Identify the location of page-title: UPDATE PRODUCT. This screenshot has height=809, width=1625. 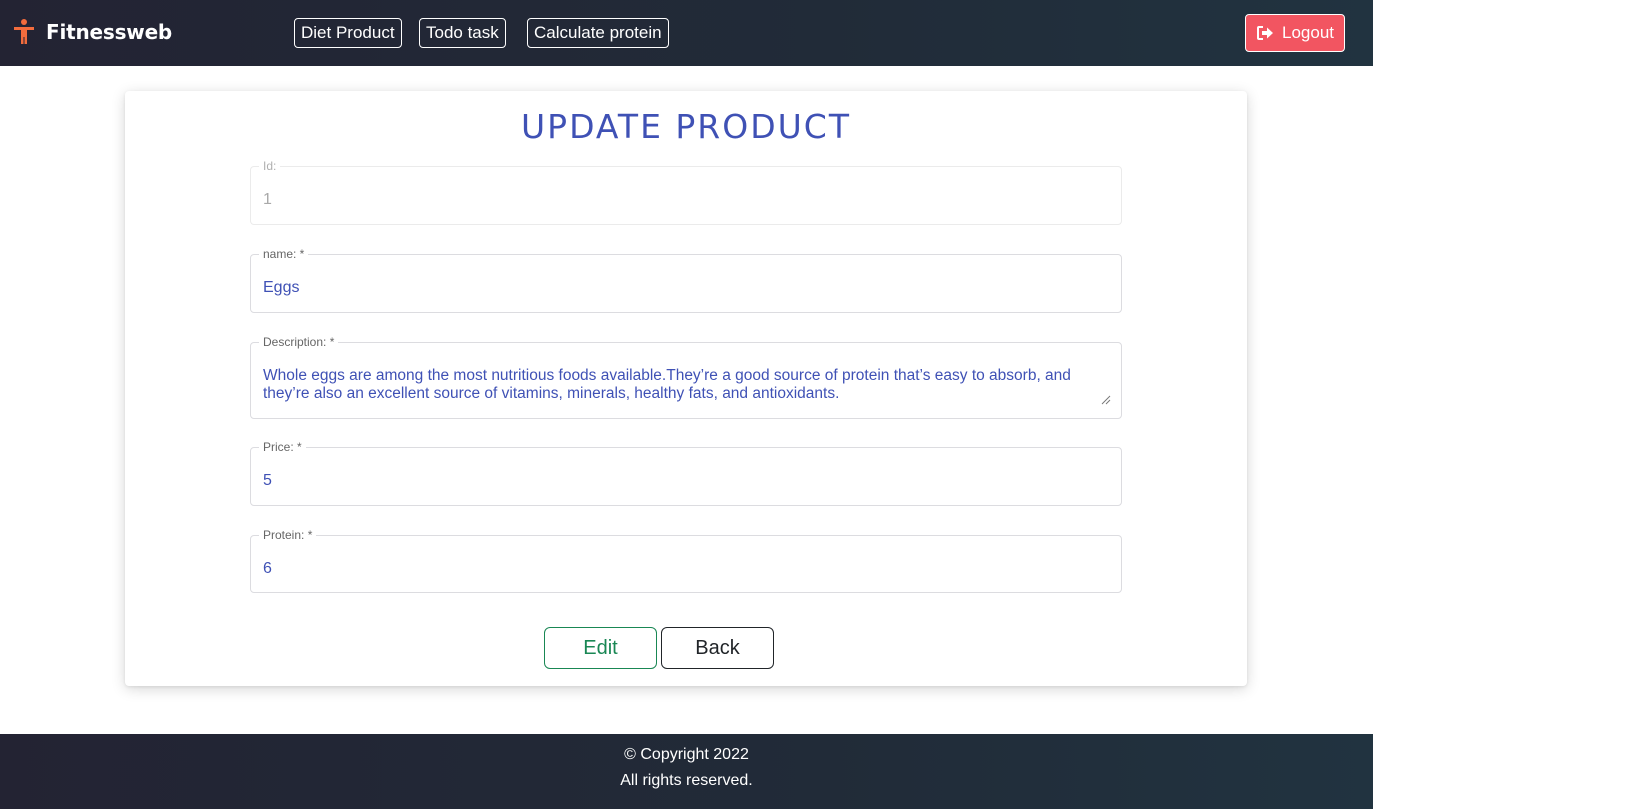
(686, 126).